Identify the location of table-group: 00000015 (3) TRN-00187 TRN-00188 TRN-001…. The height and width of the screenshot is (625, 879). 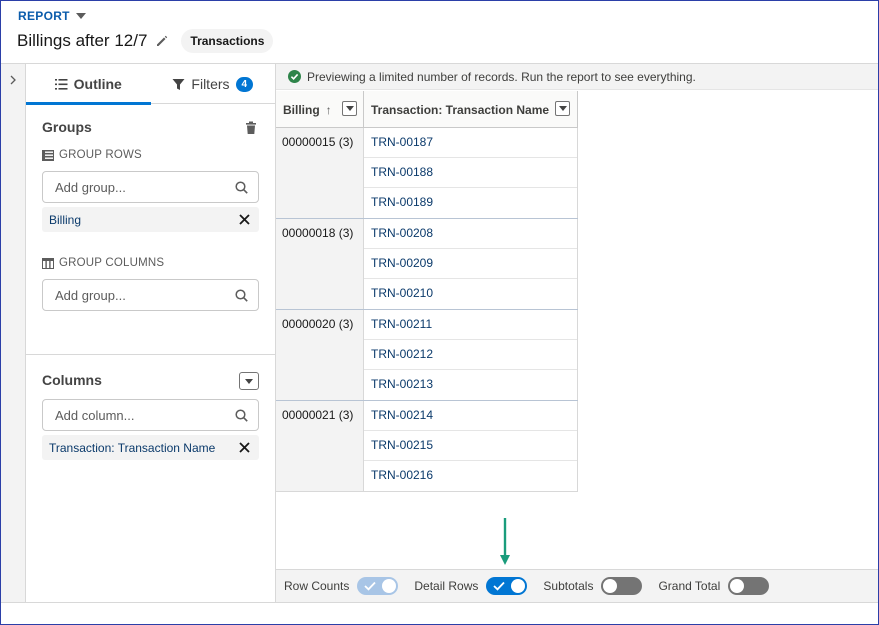
(427, 173).